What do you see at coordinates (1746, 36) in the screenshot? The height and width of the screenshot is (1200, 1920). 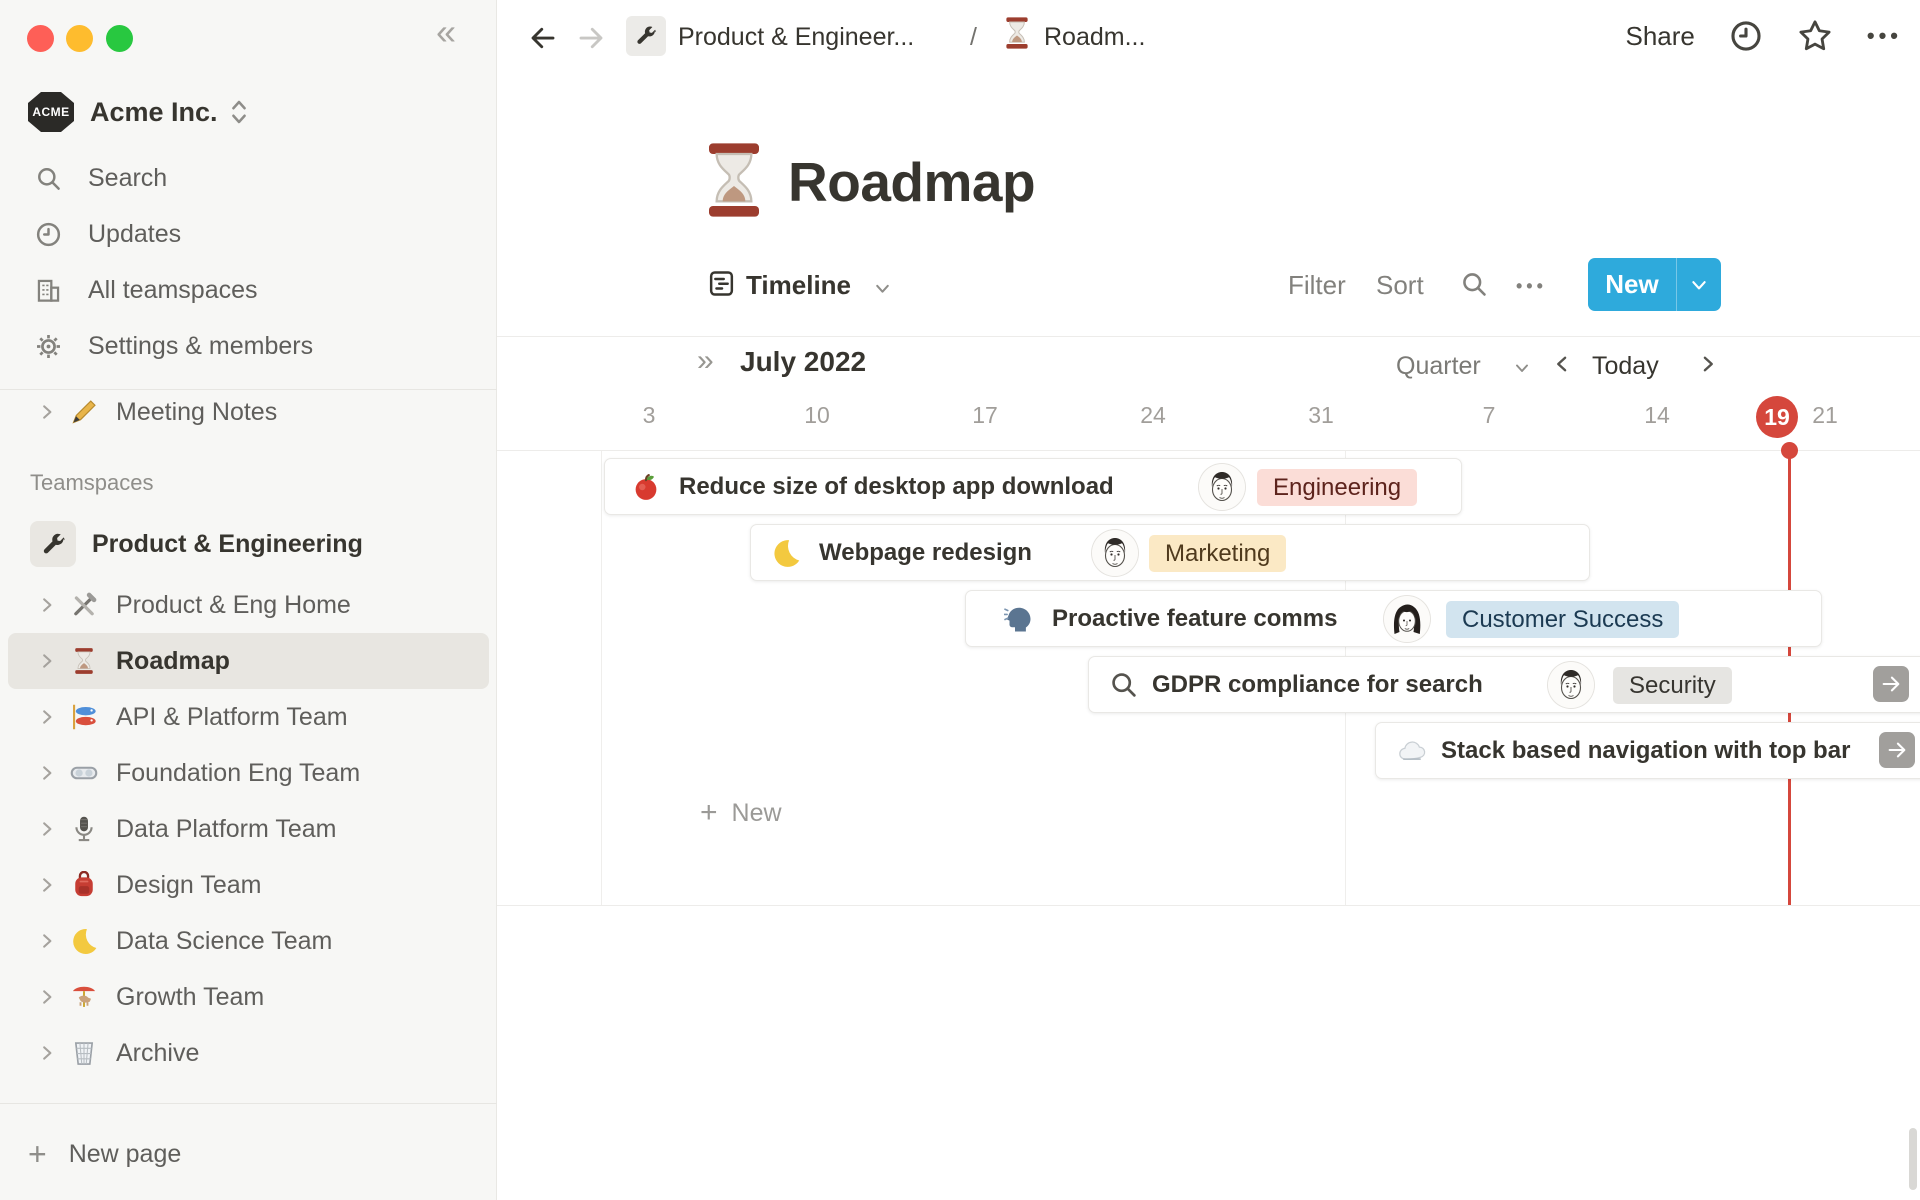 I see `history-clock-icon` at bounding box center [1746, 36].